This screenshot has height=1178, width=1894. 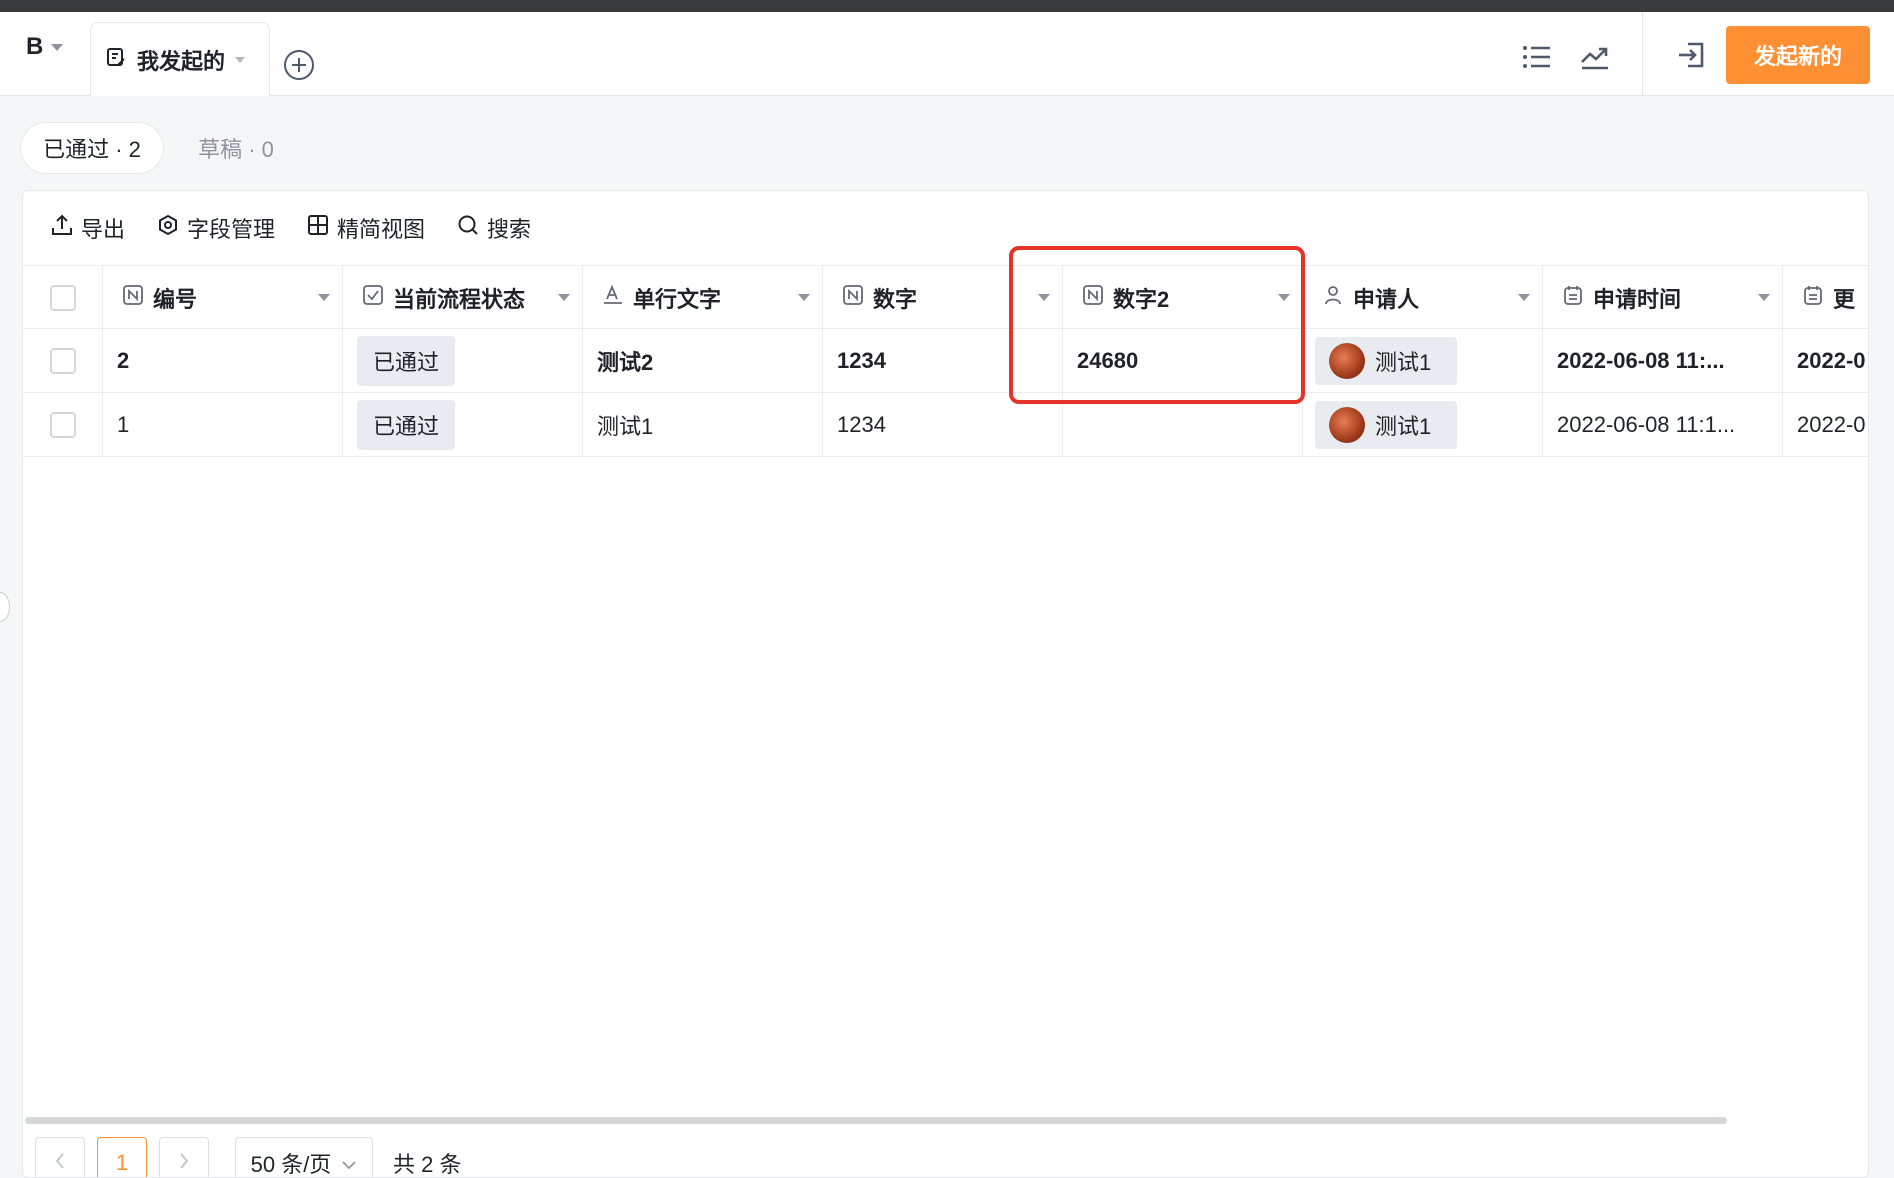 I want to click on filter-approved: 已通过 · 2, so click(x=92, y=148).